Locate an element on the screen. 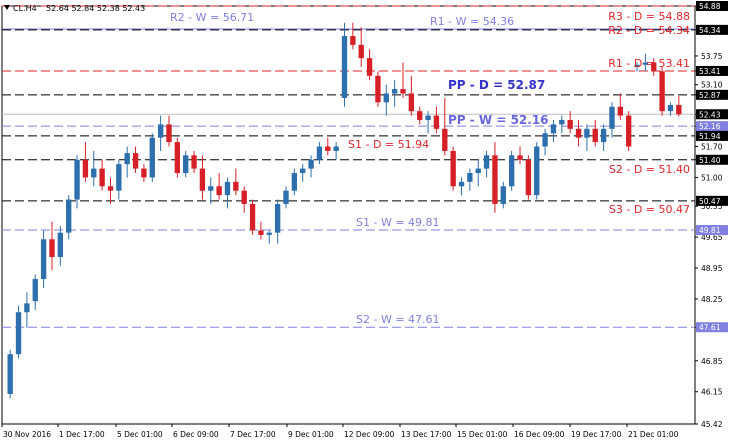  price-badge-label: 52.43 is located at coordinates (710, 114).